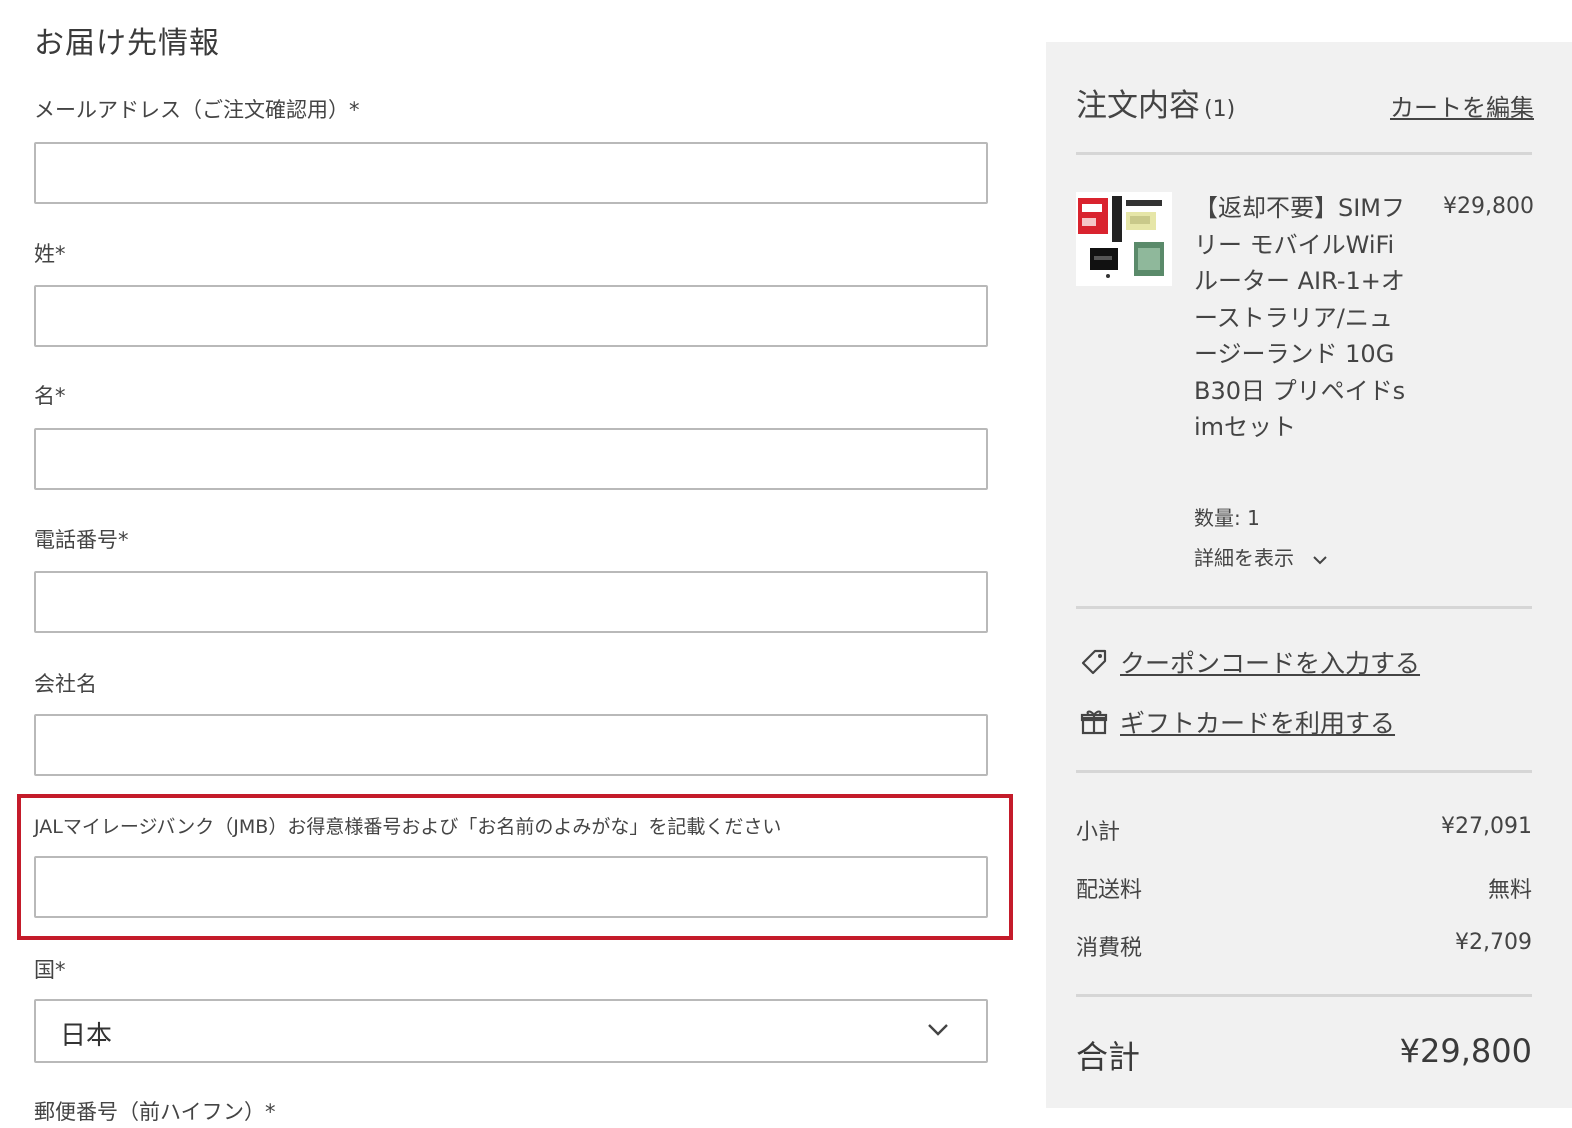  Describe the element at coordinates (1304, 1055) in the screenshot. I see `grand-total-row: 合計 ¥29,800` at that location.